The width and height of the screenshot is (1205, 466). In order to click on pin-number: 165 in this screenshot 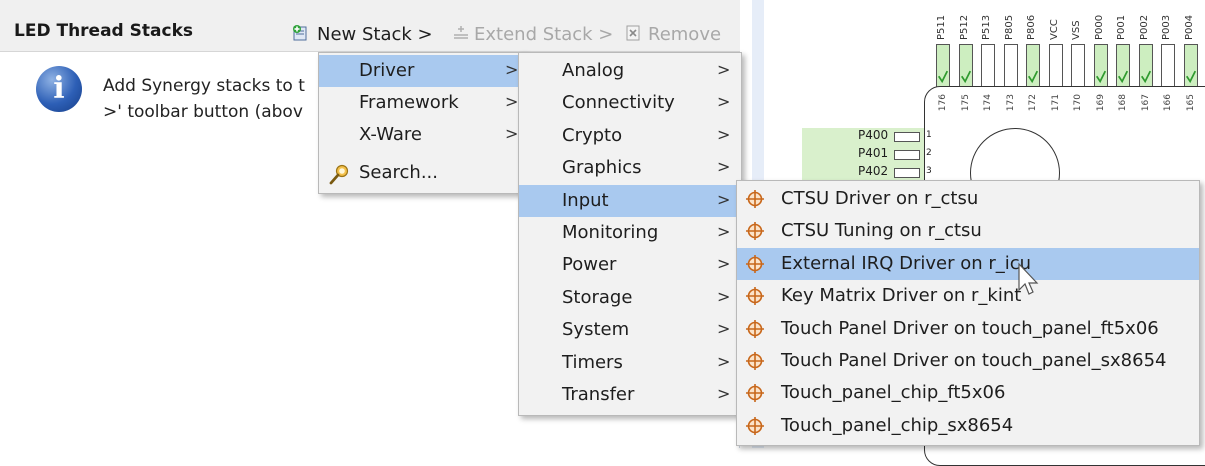, I will do `click(1190, 103)`.